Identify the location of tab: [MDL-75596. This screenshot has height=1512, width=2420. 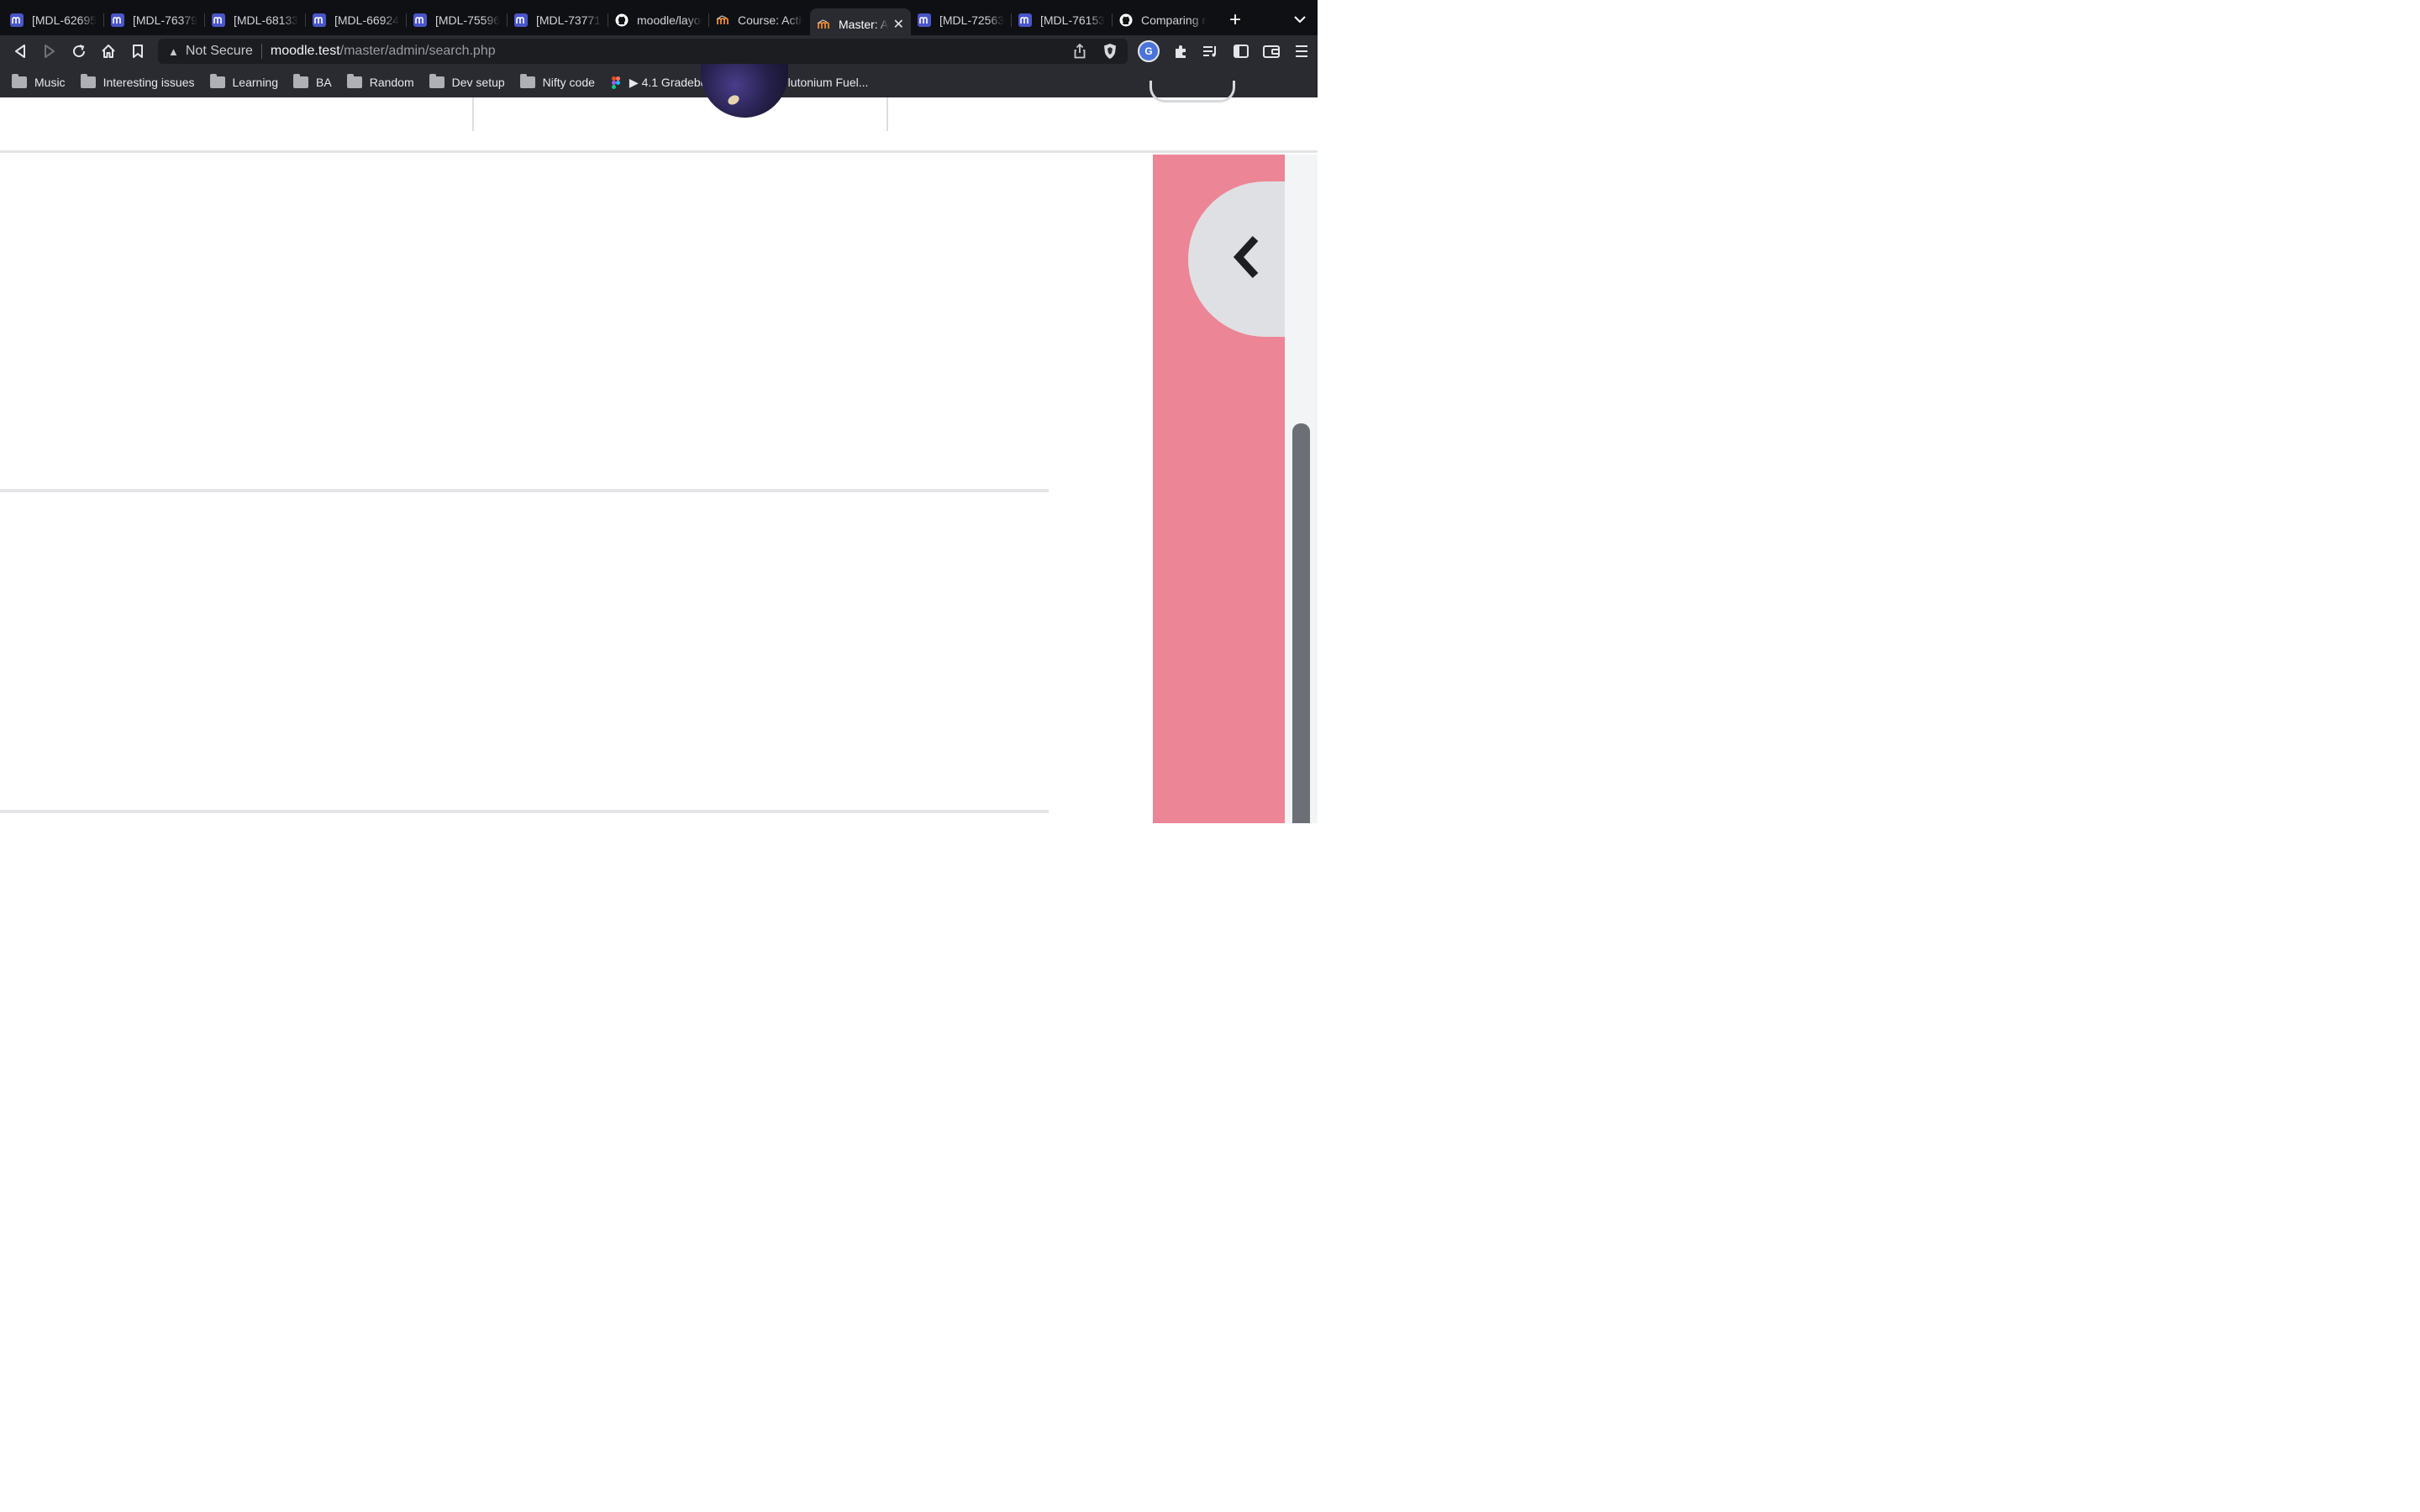
(457, 20).